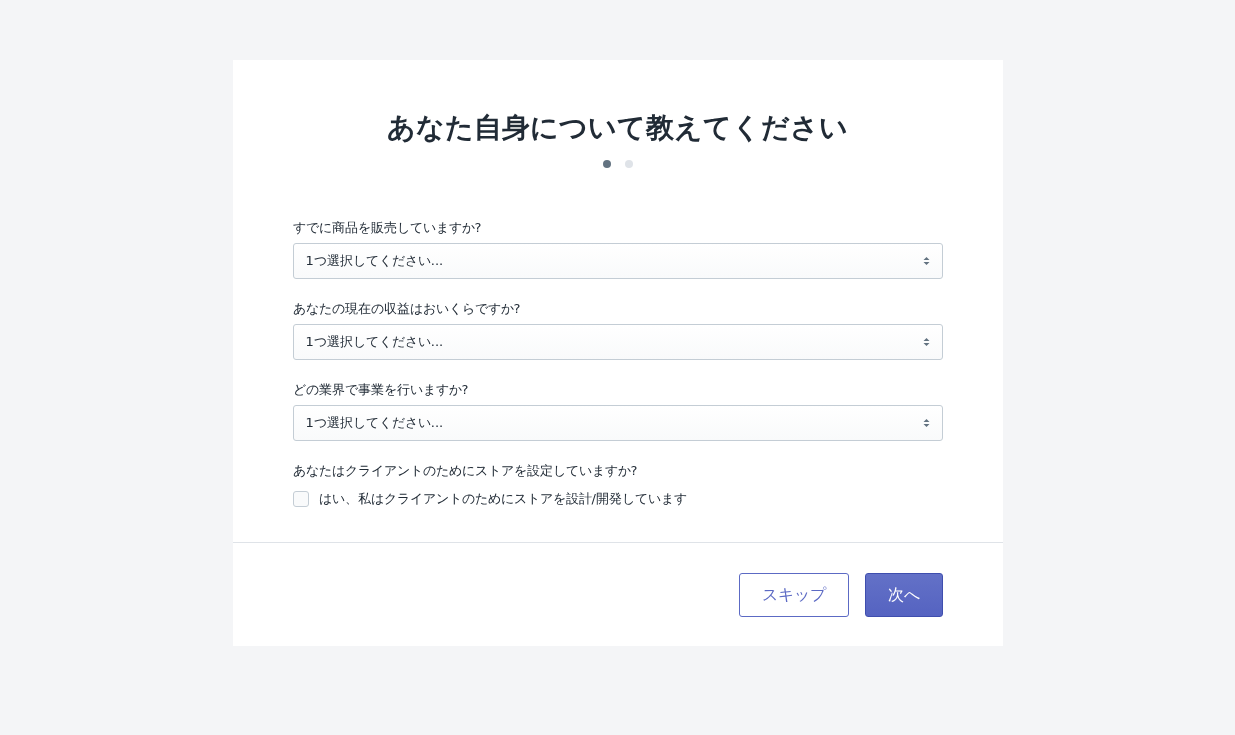 This screenshot has width=1235, height=735. I want to click on question-label: すでに商品を販売していますか?, so click(387, 228).